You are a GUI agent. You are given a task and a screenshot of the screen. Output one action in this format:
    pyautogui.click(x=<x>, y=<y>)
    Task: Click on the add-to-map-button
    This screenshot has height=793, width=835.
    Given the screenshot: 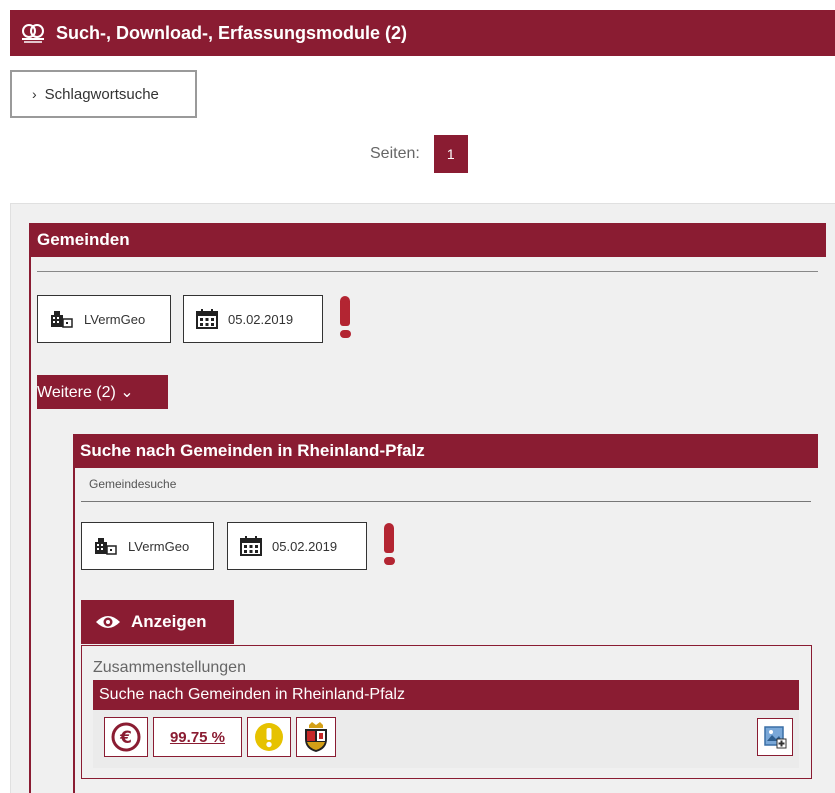 What is the action you would take?
    pyautogui.click(x=775, y=737)
    